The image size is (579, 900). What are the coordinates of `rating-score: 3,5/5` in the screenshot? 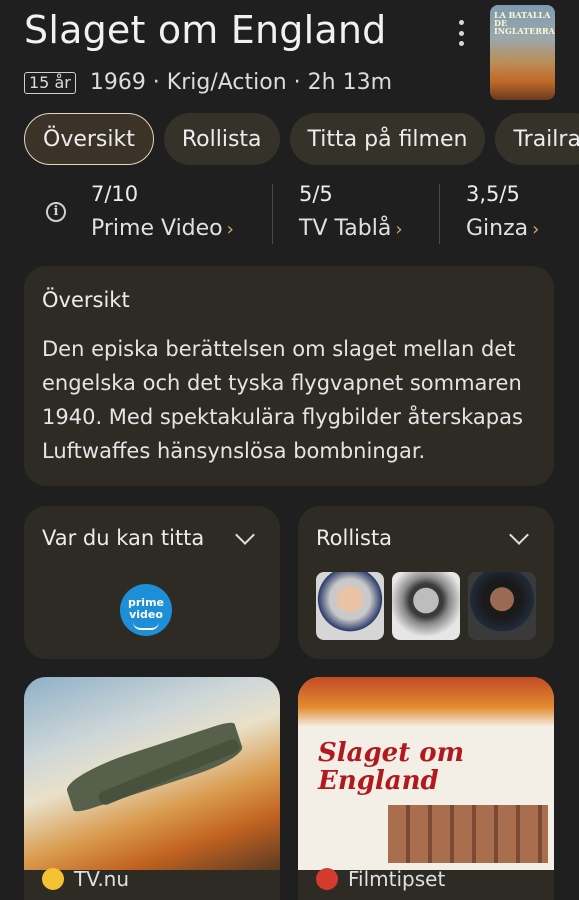 It's located at (493, 194).